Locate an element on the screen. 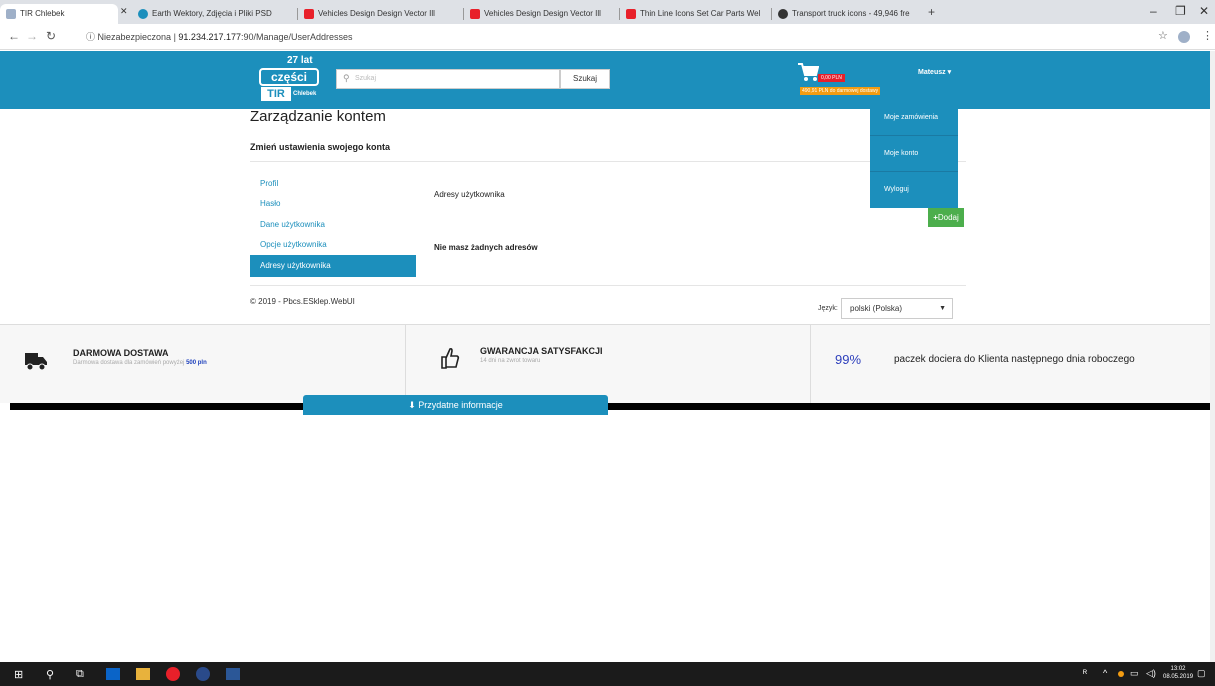 The width and height of the screenshot is (1215, 686). tab-thin-line: Thin Line Icons Set Car Parts Wel is located at coordinates (695, 14).